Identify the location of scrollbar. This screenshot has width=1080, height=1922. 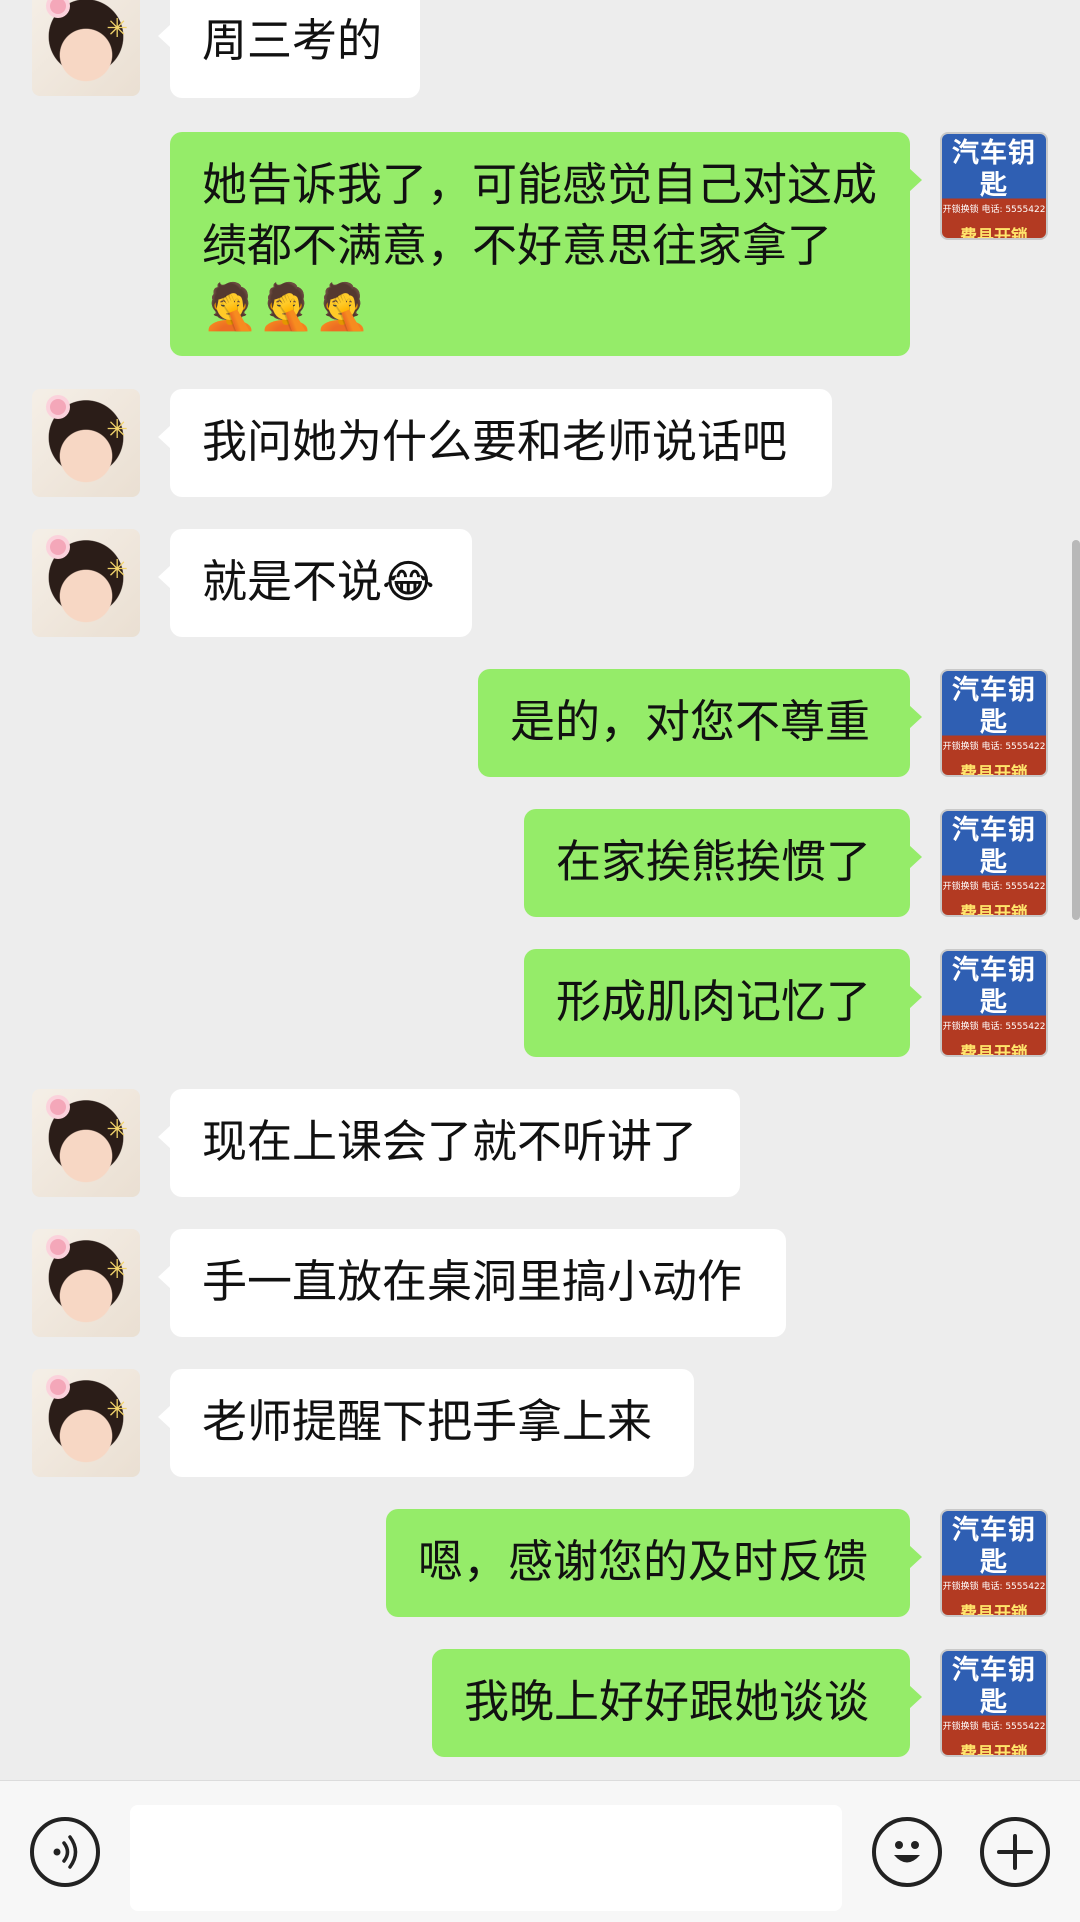
(1076, 730).